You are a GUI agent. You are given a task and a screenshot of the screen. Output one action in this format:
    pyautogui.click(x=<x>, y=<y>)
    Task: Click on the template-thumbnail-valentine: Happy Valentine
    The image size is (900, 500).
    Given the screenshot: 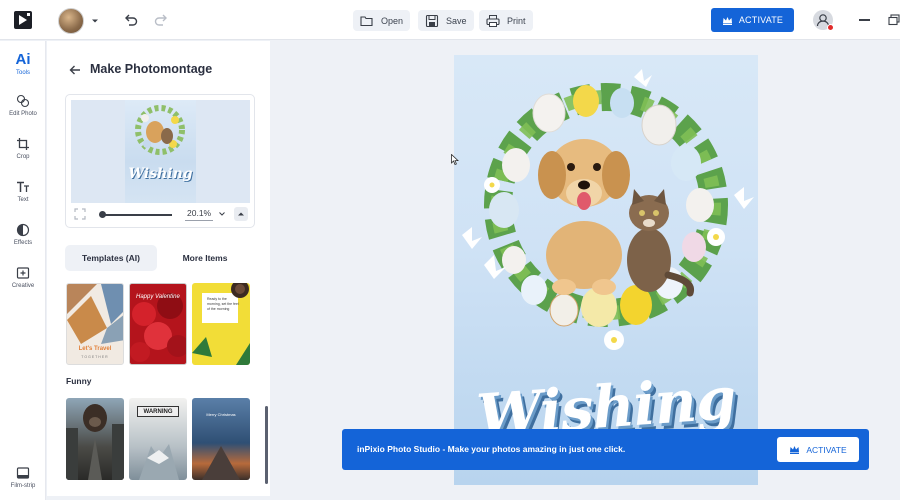 What is the action you would take?
    pyautogui.click(x=158, y=324)
    